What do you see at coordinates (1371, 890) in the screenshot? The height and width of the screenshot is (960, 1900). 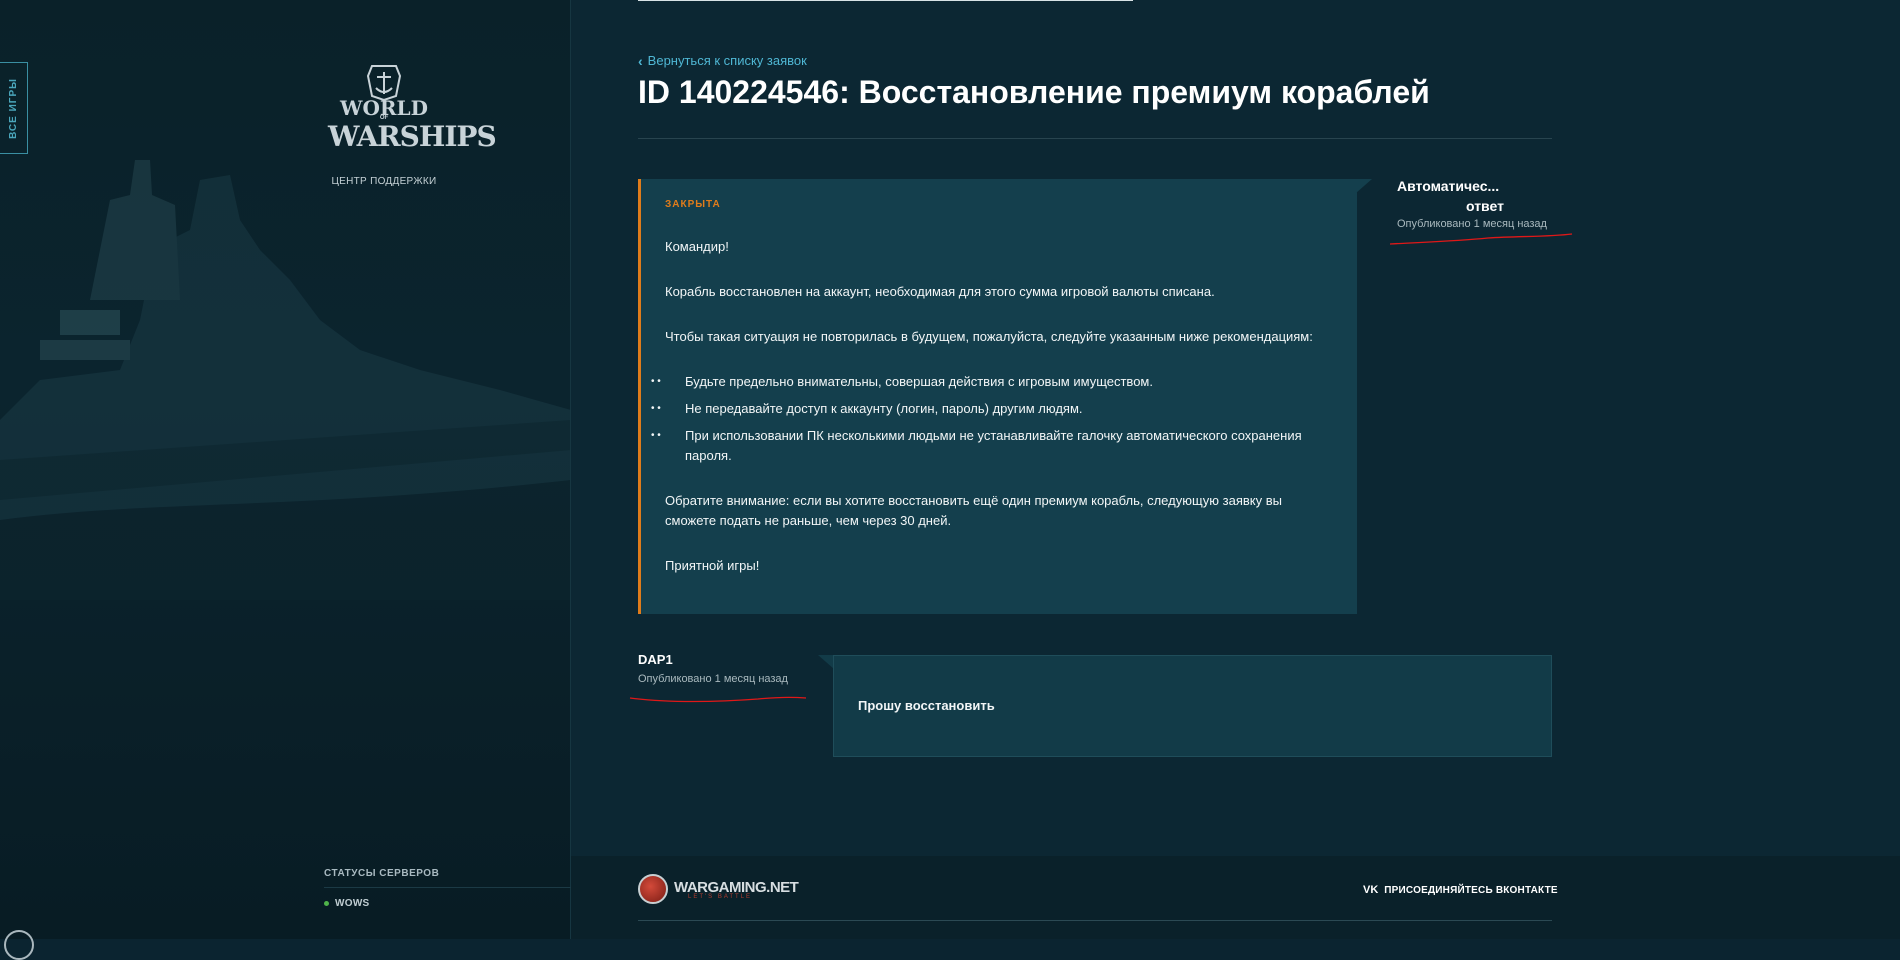 I see `vk-icon: VK` at bounding box center [1371, 890].